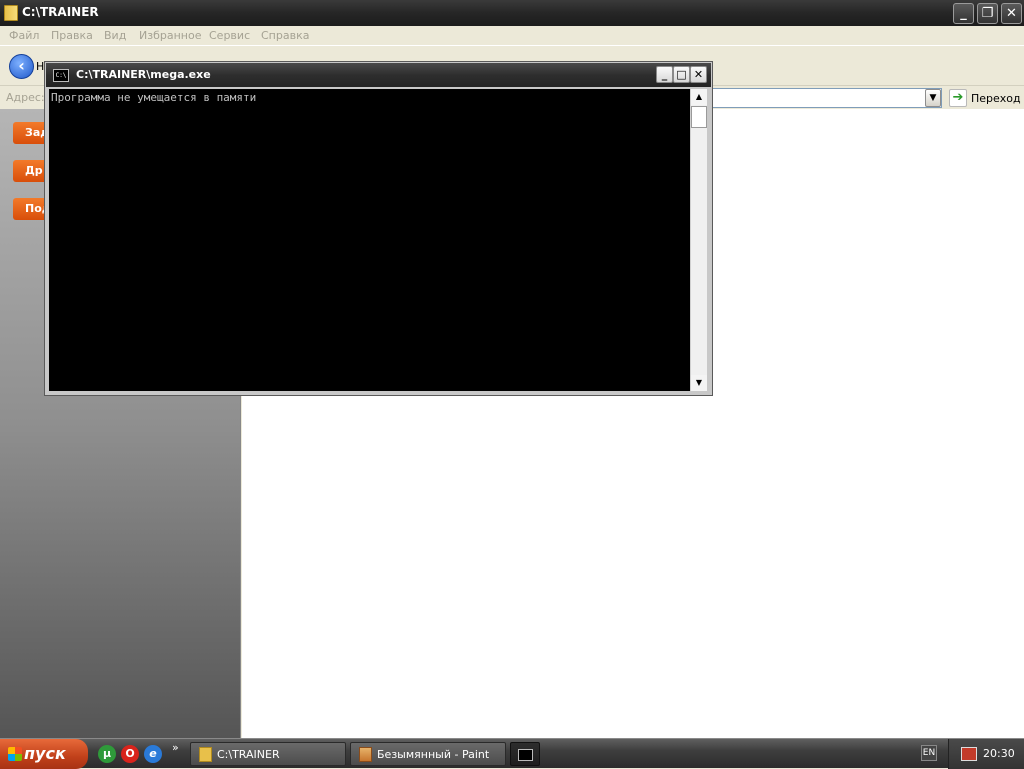 The width and height of the screenshot is (1024, 769). What do you see at coordinates (285, 35) in the screenshot?
I see `menu-help: Справка` at bounding box center [285, 35].